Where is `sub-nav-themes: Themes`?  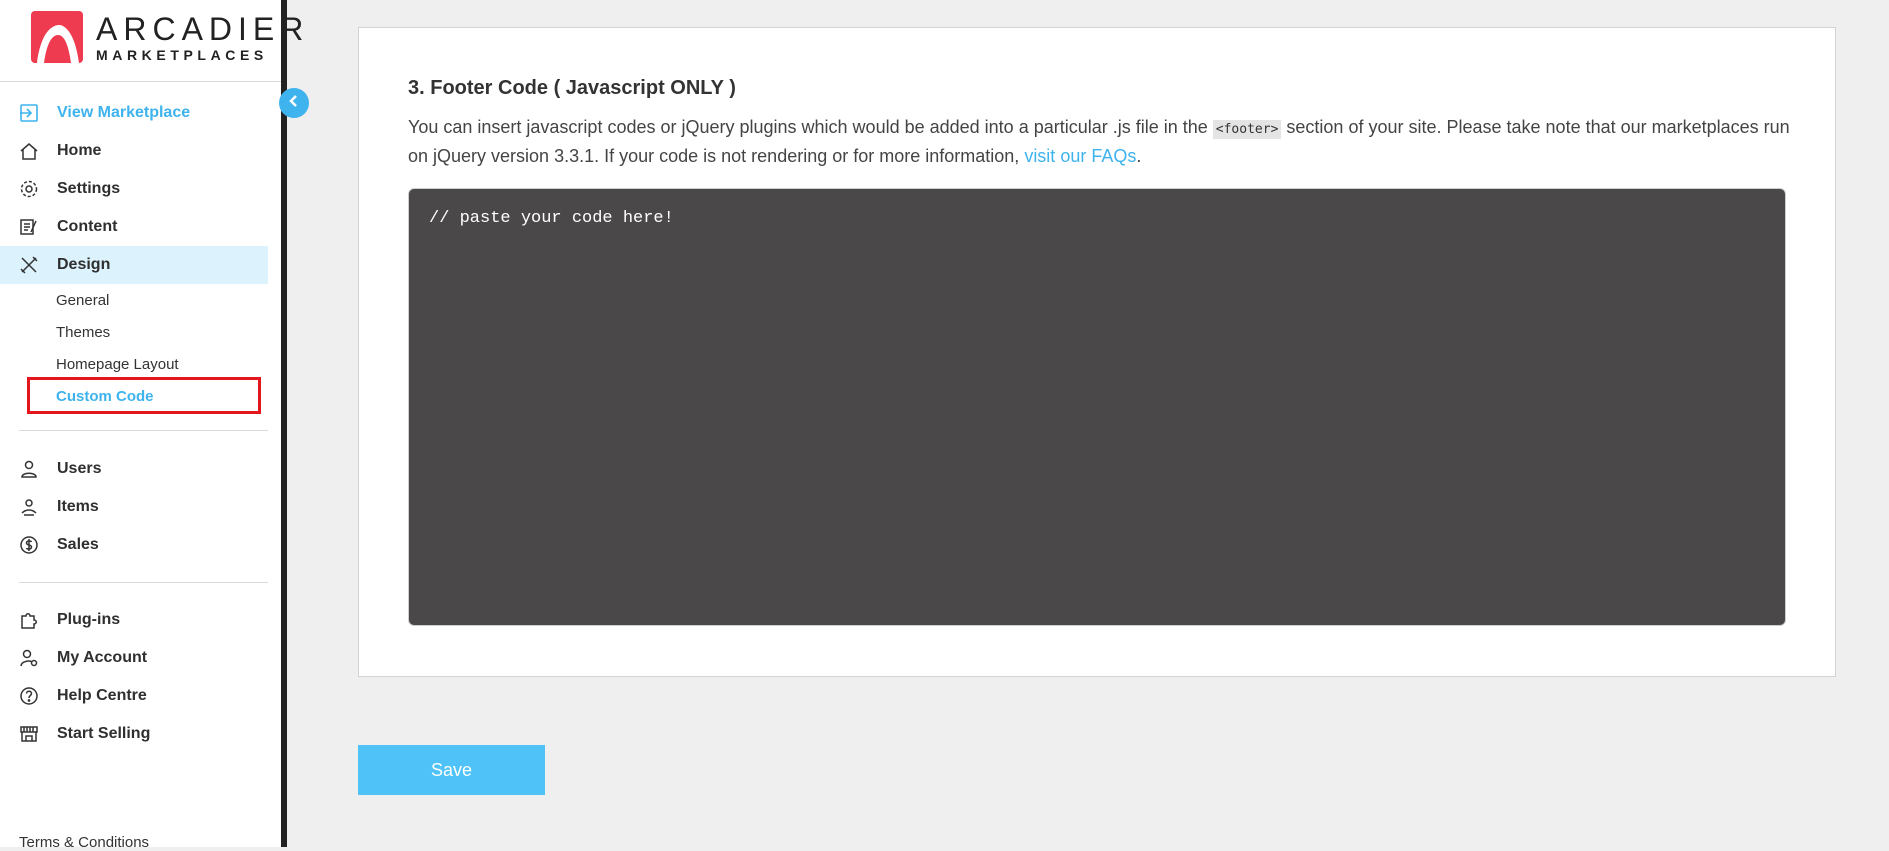 sub-nav-themes: Themes is located at coordinates (134, 332).